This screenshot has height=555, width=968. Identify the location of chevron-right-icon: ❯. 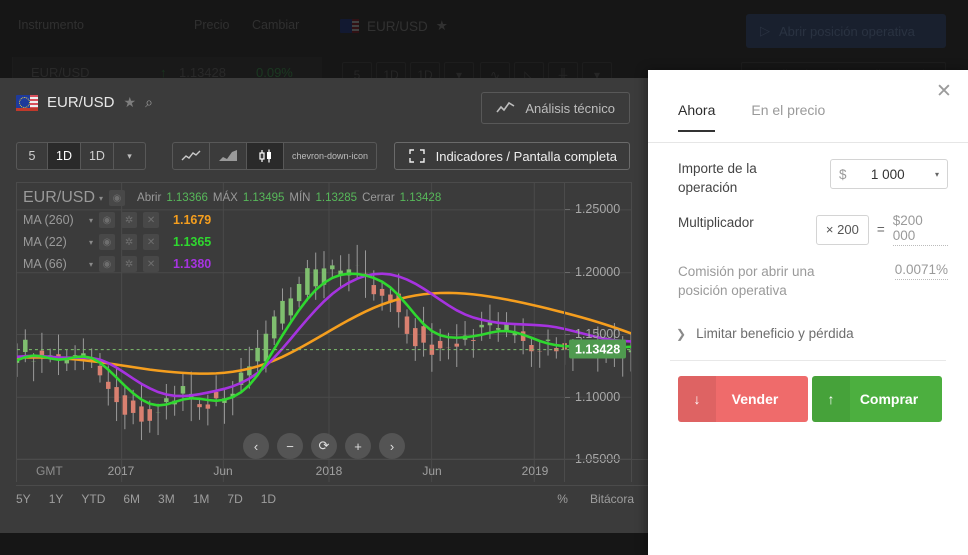
(681, 333).